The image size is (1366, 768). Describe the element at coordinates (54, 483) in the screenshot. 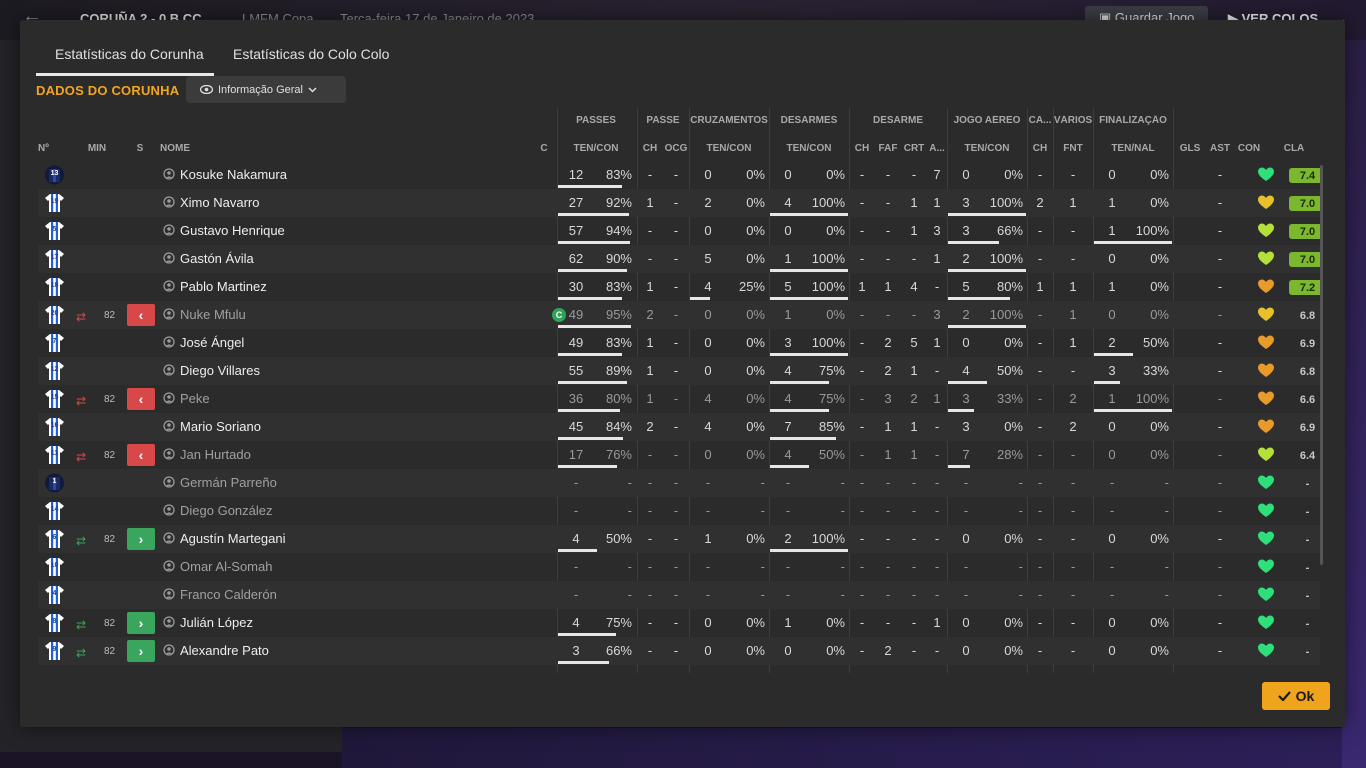

I see `shirt-icon: 1` at that location.